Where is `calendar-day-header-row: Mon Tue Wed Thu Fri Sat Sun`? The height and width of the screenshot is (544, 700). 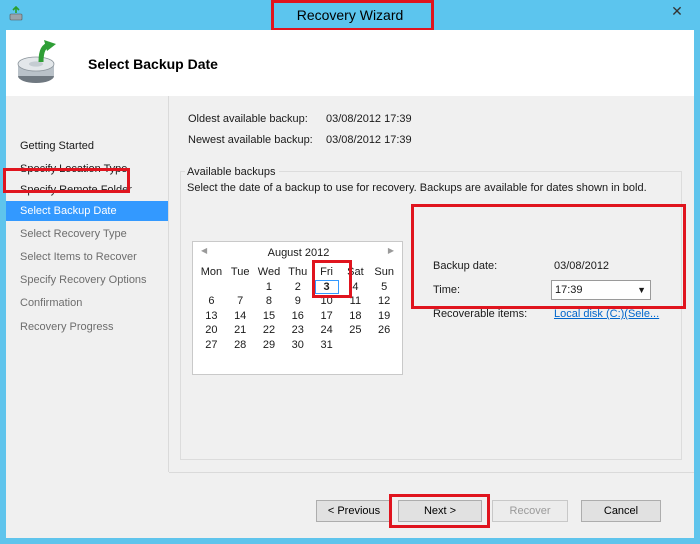 calendar-day-header-row: Mon Tue Wed Thu Fri Sat Sun is located at coordinates (298, 272).